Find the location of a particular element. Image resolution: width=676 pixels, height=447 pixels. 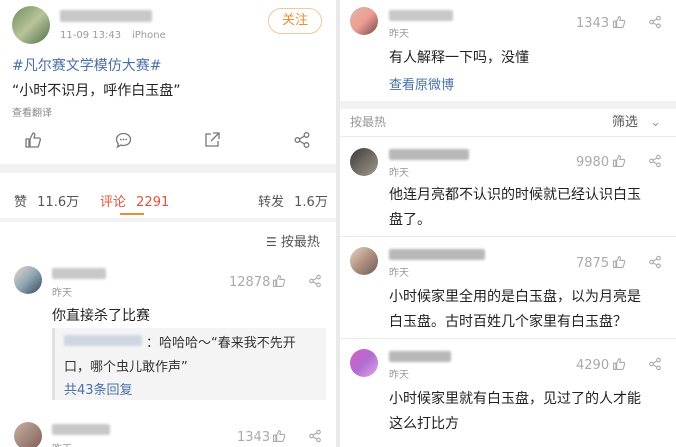

reply-quote-bar is located at coordinates (53, 364).